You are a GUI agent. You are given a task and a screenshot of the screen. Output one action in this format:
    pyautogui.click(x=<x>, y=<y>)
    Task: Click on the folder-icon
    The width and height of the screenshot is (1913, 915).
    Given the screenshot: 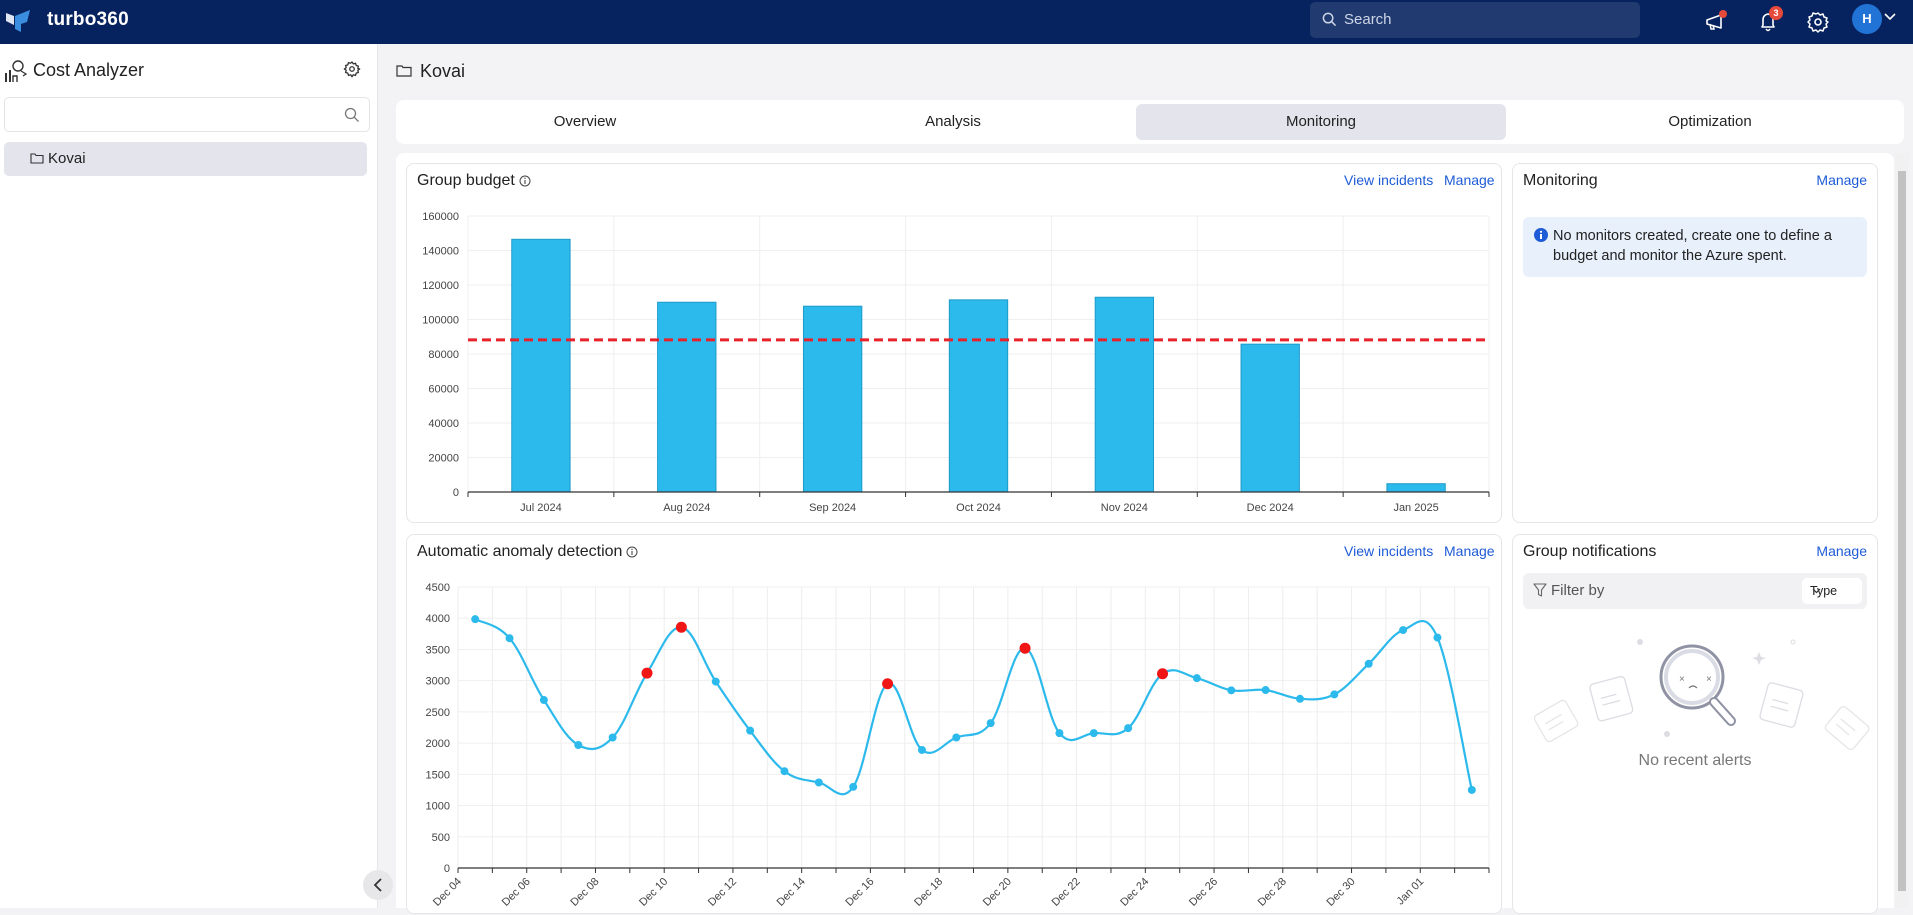 What is the action you would take?
    pyautogui.click(x=404, y=71)
    